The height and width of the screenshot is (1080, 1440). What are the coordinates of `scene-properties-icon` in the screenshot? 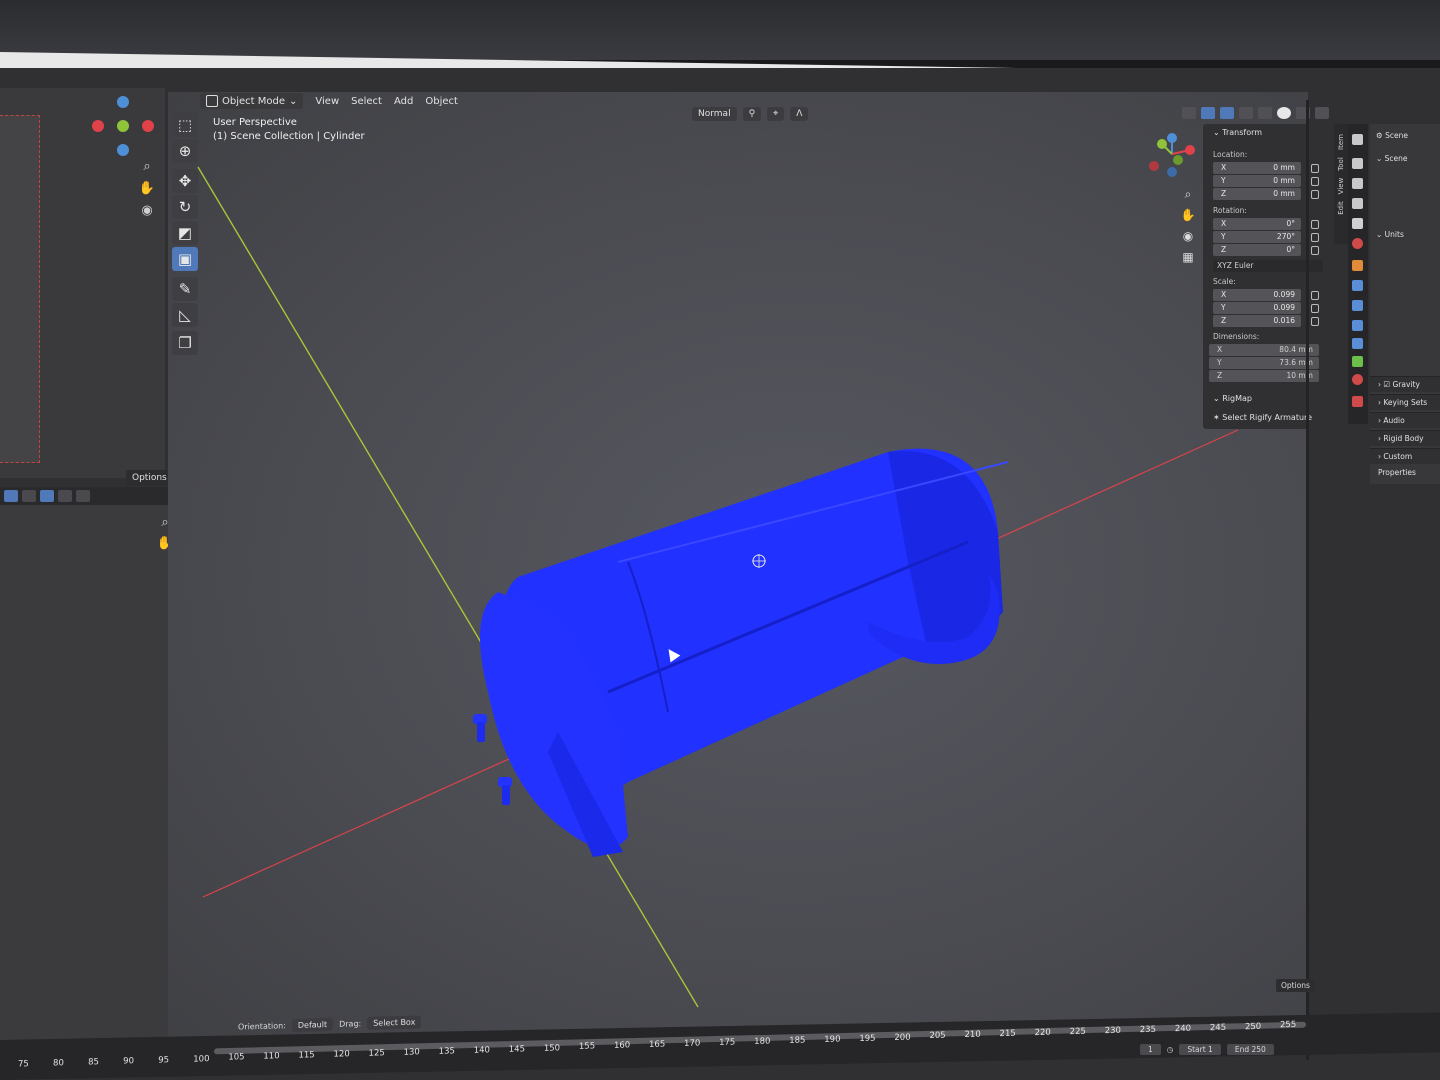 It's located at (1357, 223).